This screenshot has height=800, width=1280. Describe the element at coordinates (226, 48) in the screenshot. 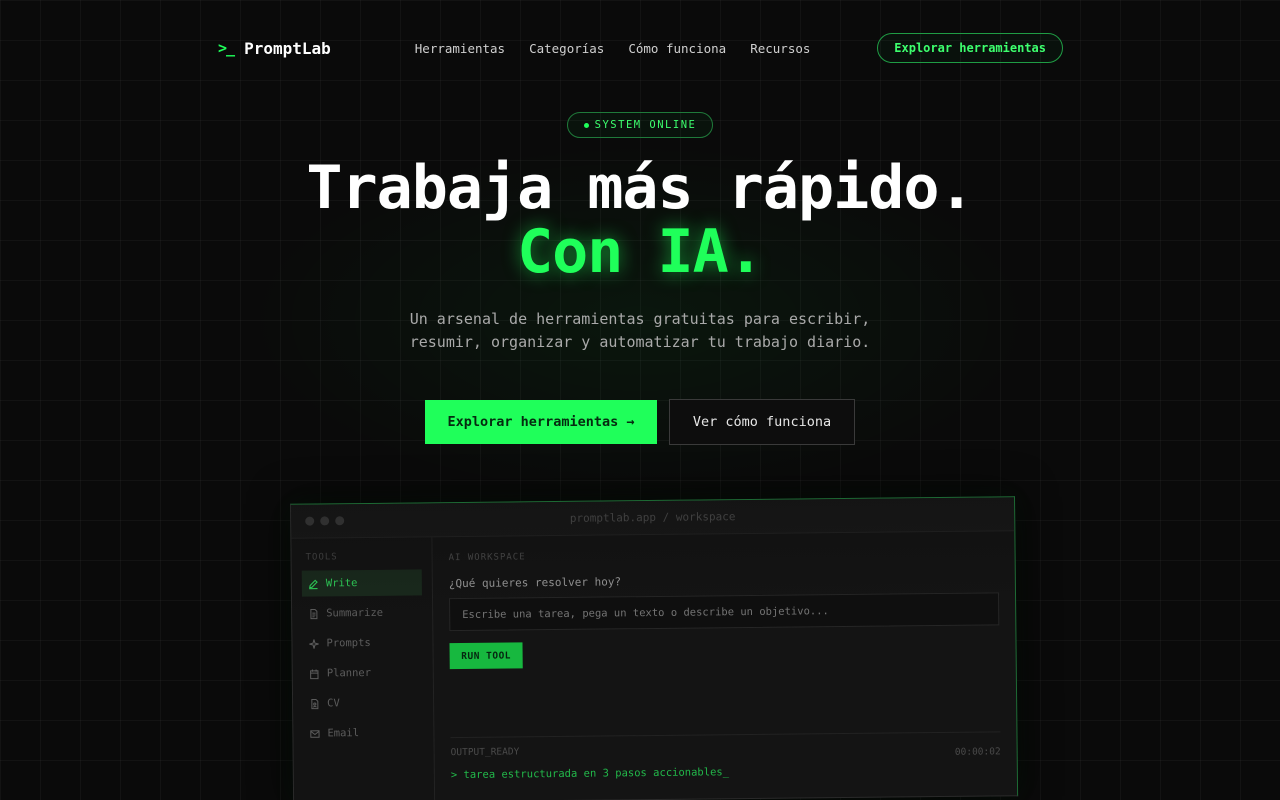

I see `terminal-icon: >_` at that location.